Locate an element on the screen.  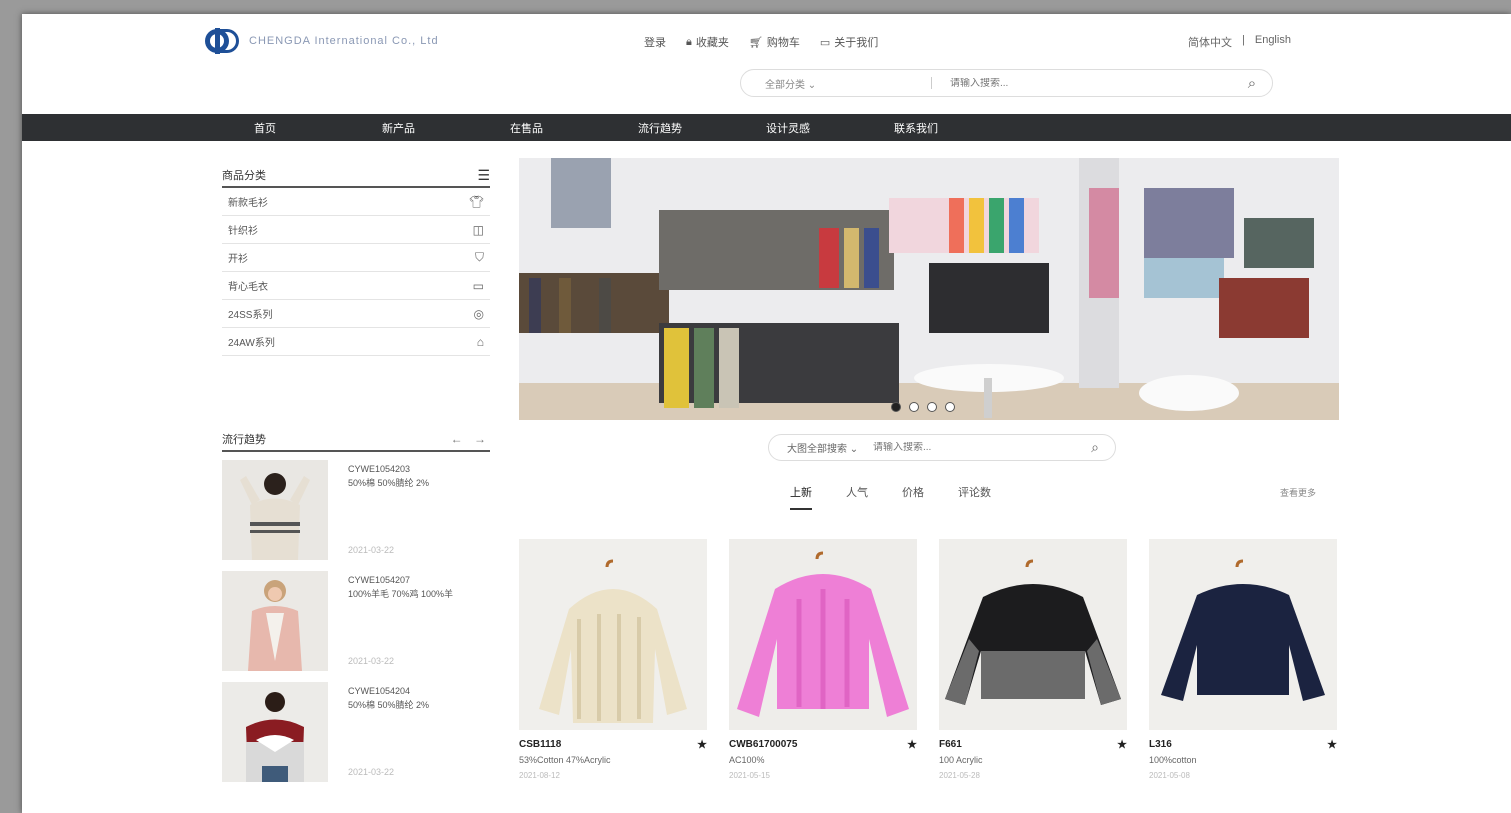
product-code: L316 is located at coordinates (1160, 744).